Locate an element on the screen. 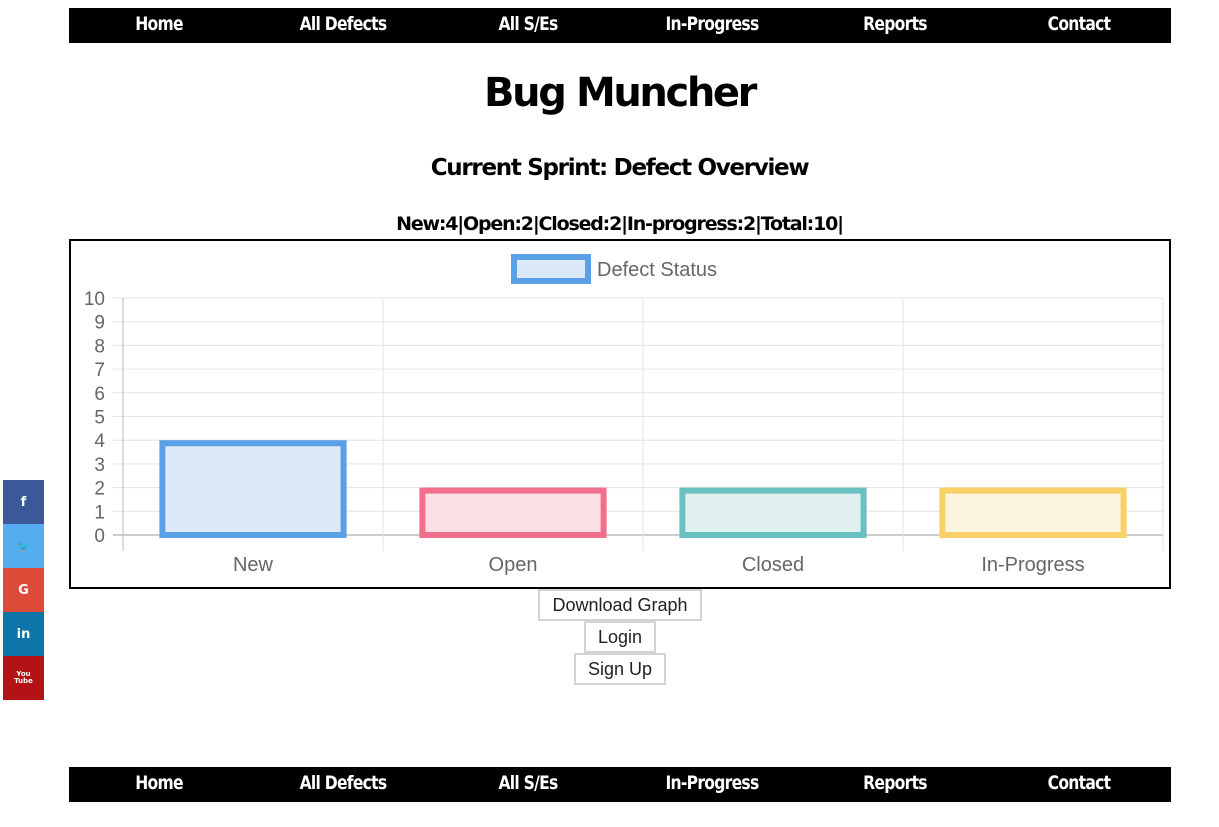 The height and width of the screenshot is (827, 1219). y-tick-label: 5 is located at coordinates (99, 418).